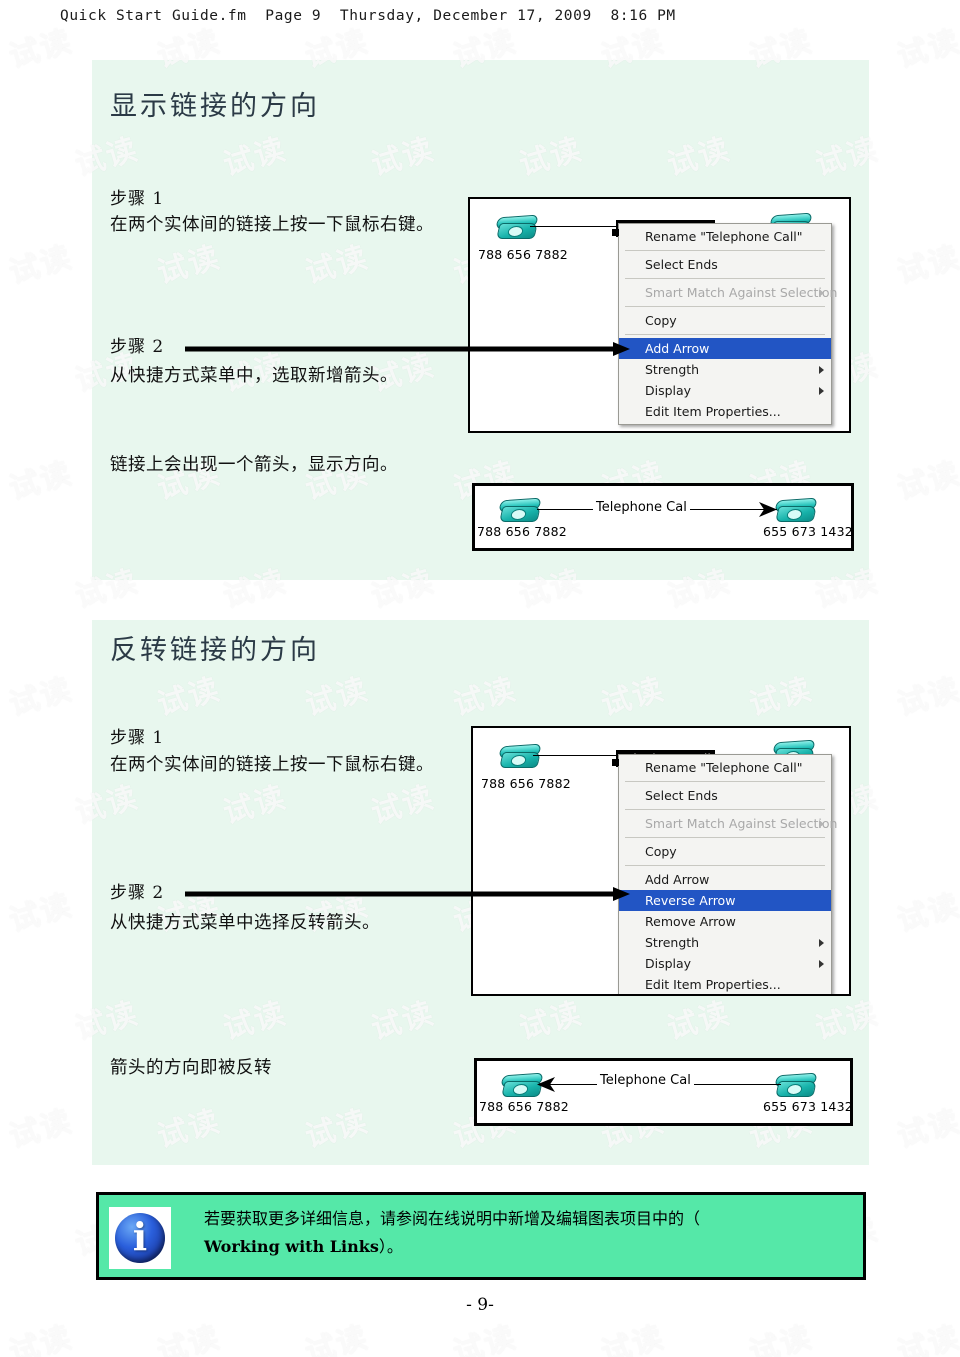 The height and width of the screenshot is (1357, 960). I want to click on result-text-section-2: 箭头的方向即被反转, so click(191, 1068).